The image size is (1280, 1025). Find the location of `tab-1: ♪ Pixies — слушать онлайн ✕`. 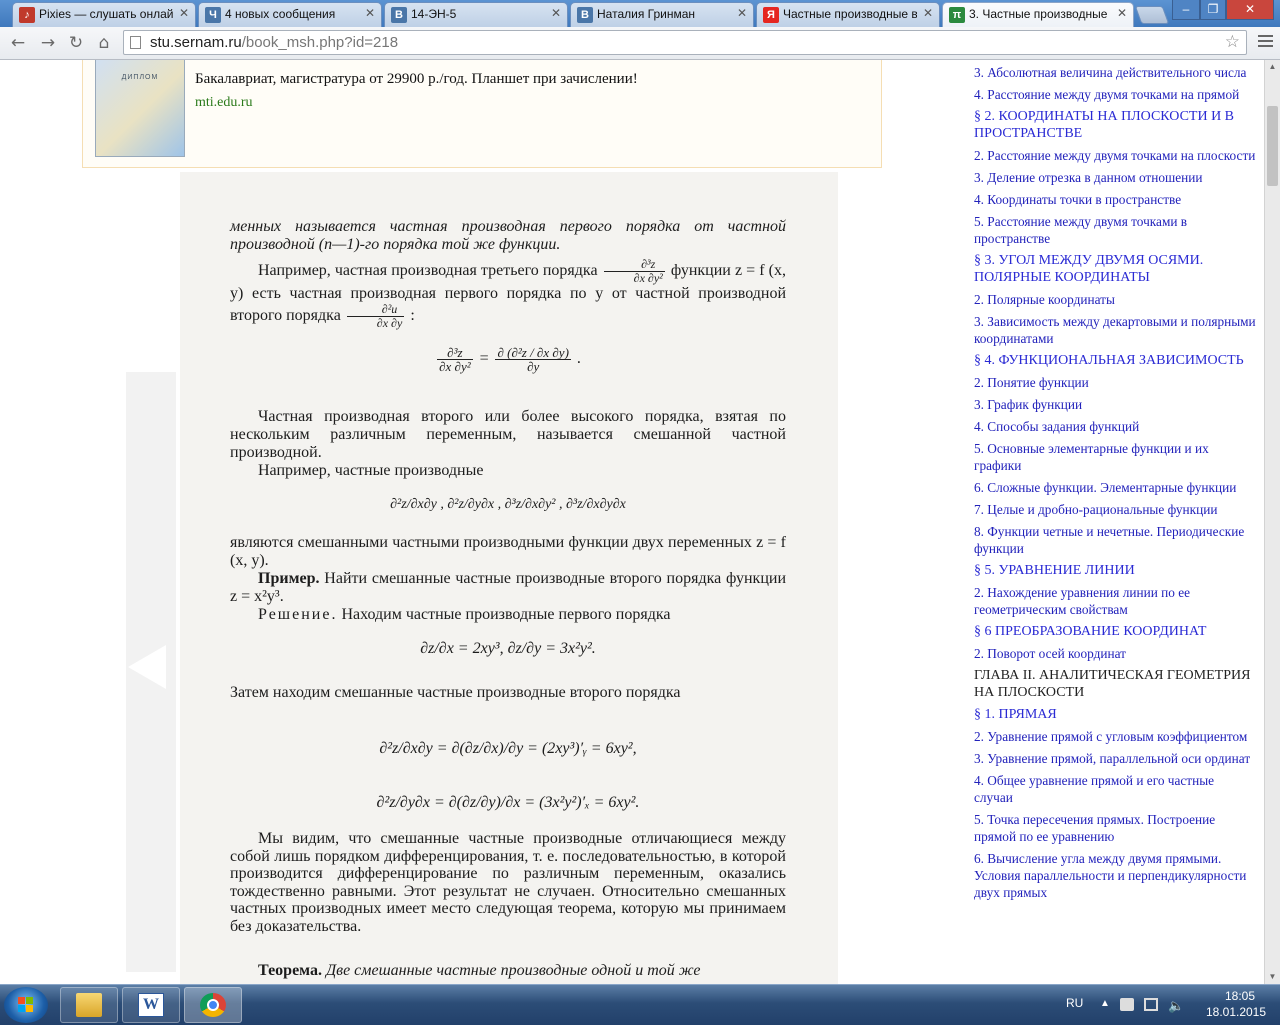

tab-1: ♪ Pixies — слушать онлайн ✕ is located at coordinates (104, 14).